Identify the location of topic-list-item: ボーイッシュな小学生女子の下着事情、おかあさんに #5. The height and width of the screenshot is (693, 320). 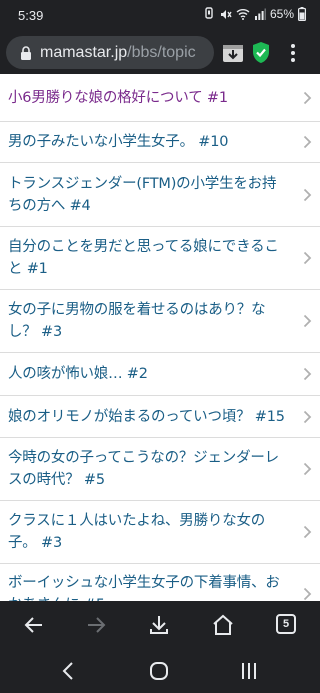
(160, 582).